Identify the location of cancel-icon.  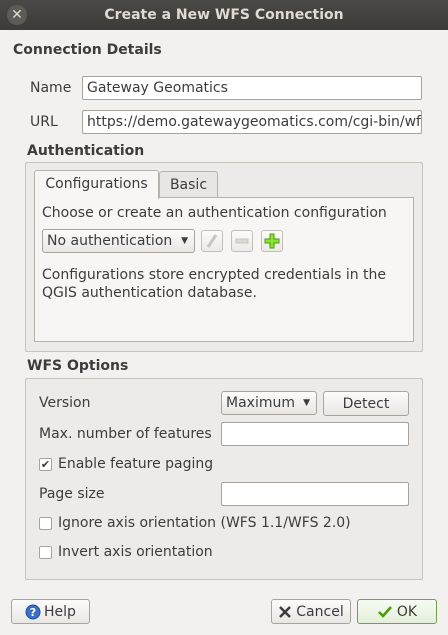
(285, 611).